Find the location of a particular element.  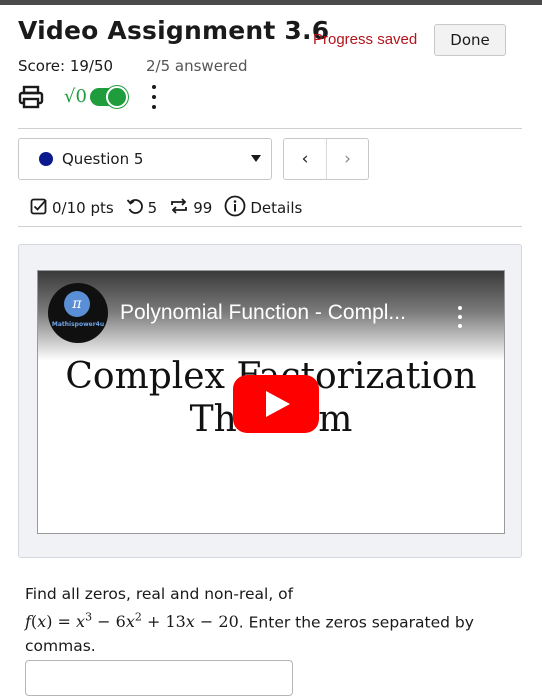

done-button: Done is located at coordinates (470, 40).